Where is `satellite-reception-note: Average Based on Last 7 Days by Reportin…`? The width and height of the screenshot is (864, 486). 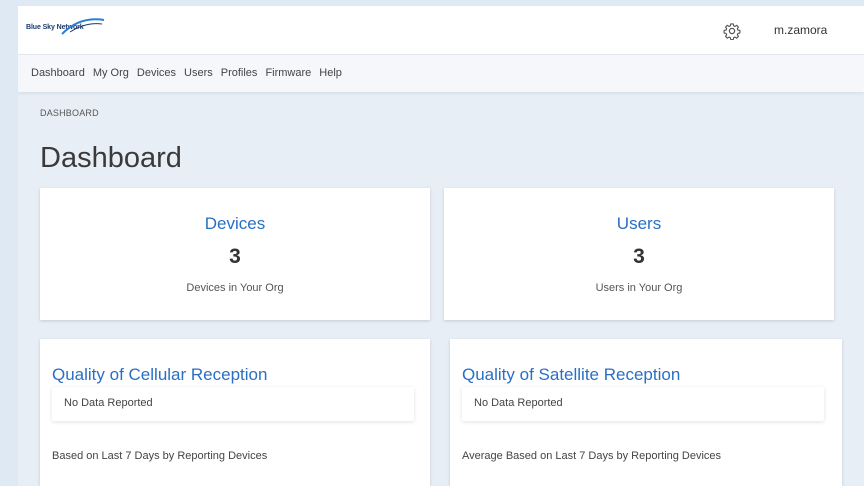 satellite-reception-note: Average Based on Last 7 Days by Reportin… is located at coordinates (592, 456).